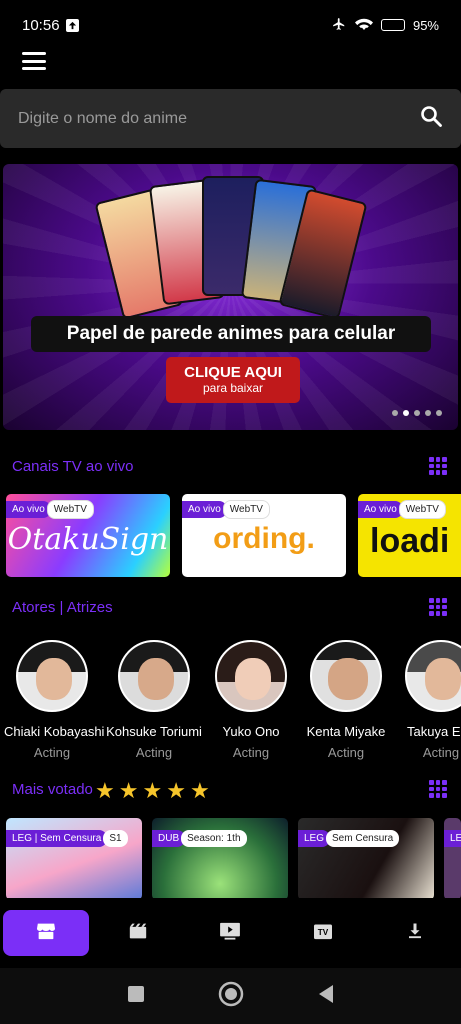  Describe the element at coordinates (52, 789) in the screenshot. I see `section-title-top-rated: Mais votado` at that location.